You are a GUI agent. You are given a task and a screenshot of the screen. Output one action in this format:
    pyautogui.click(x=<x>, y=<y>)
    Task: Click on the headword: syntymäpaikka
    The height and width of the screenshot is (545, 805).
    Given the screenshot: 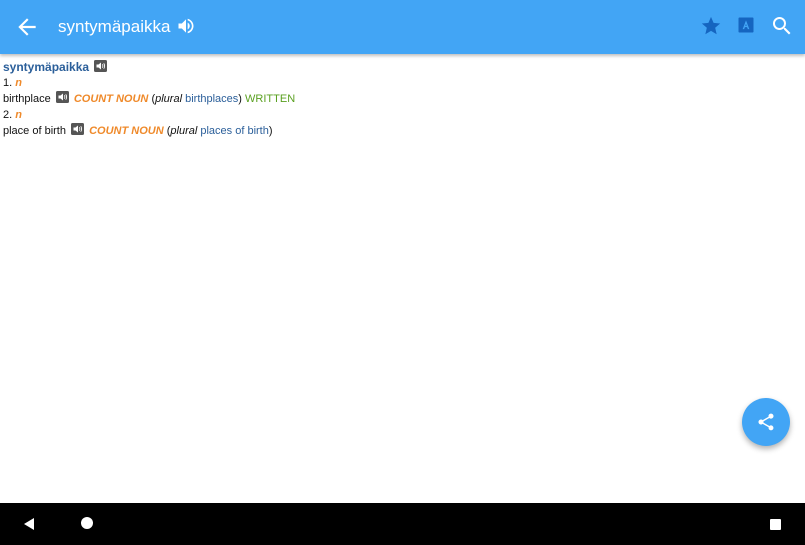 What is the action you would take?
    pyautogui.click(x=46, y=67)
    